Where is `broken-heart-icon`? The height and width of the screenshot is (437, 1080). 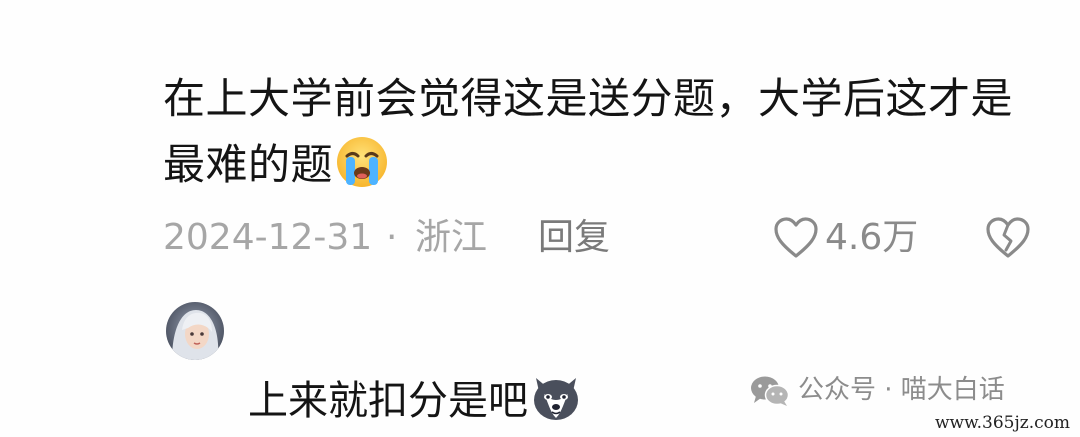
broken-heart-icon is located at coordinates (1008, 238).